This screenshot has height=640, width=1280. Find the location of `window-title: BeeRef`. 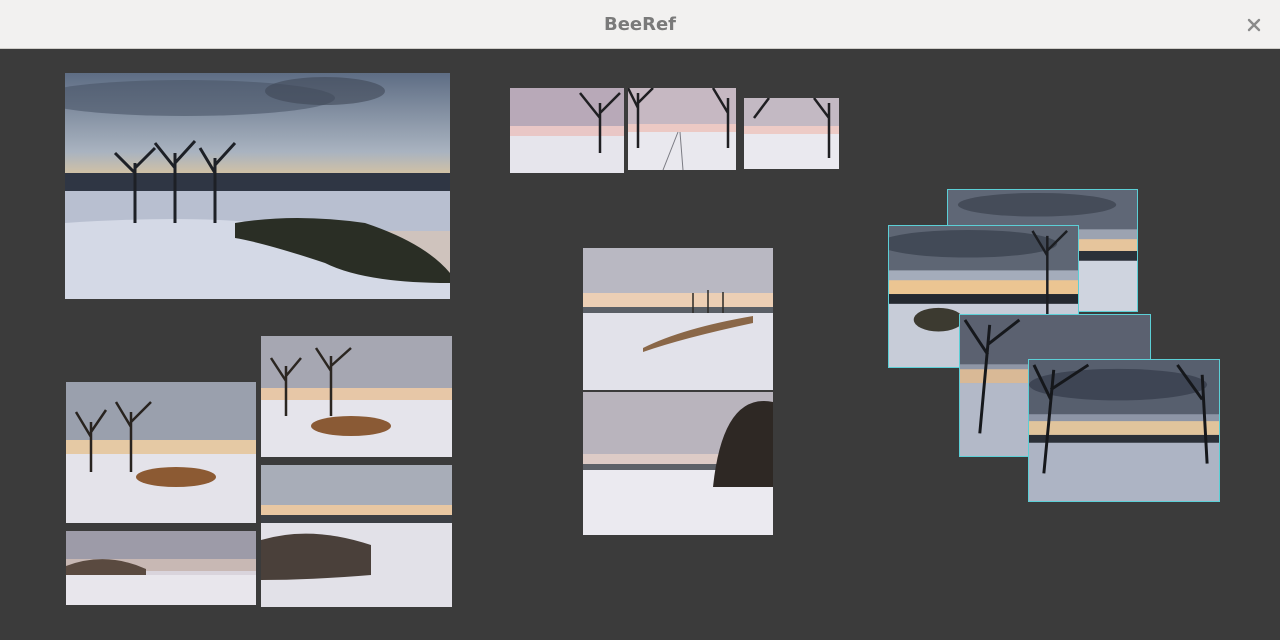

window-title: BeeRef is located at coordinates (640, 24).